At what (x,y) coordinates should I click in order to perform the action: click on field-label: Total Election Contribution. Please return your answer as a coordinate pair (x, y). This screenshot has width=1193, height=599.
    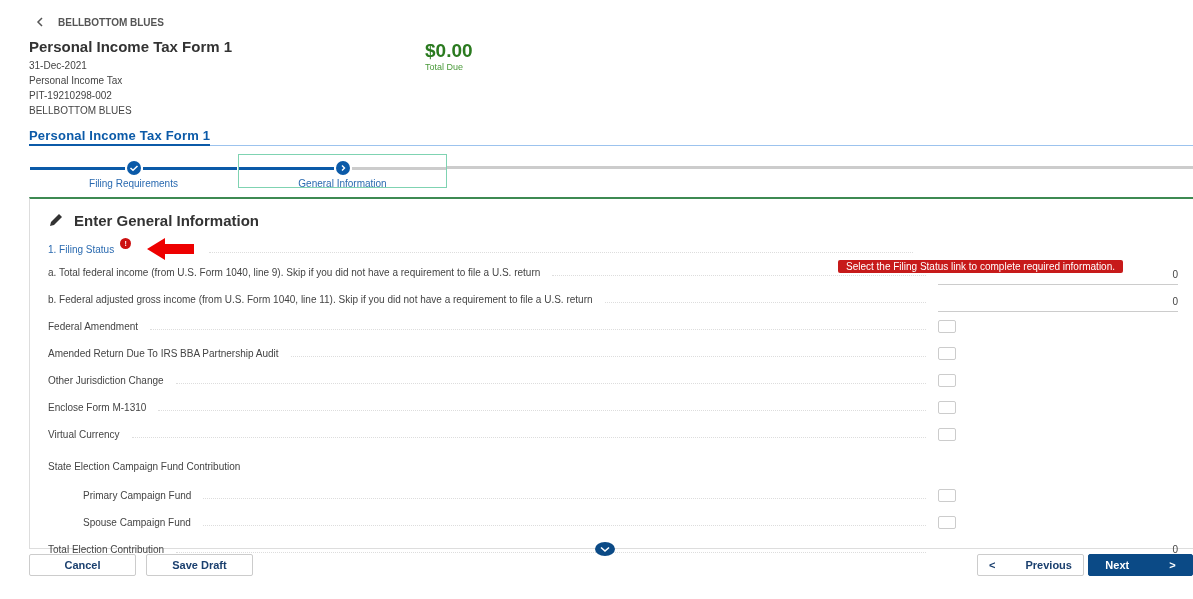
    Looking at the image, I should click on (106, 549).